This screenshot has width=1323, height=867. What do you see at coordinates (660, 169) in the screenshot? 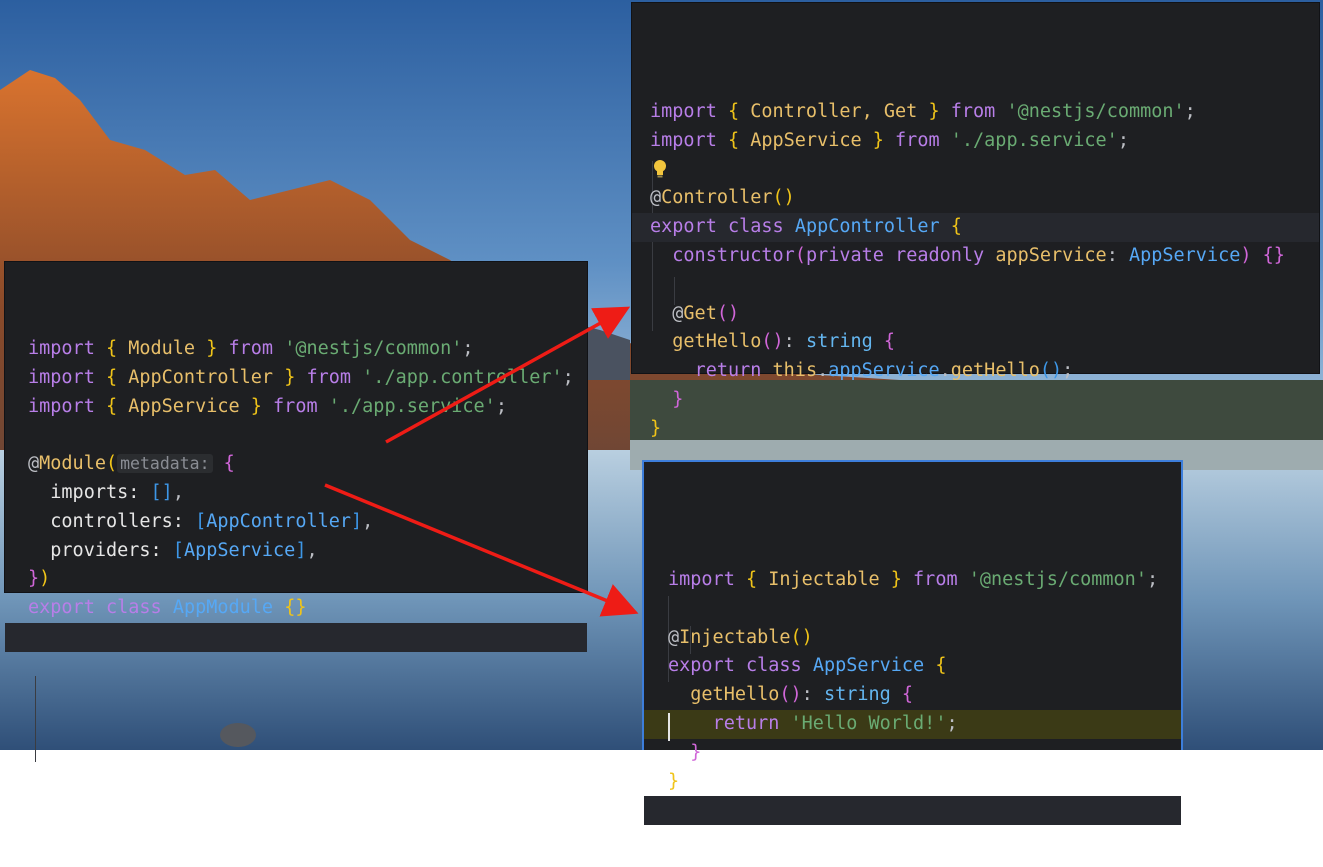
I see `lightbulb-icon` at bounding box center [660, 169].